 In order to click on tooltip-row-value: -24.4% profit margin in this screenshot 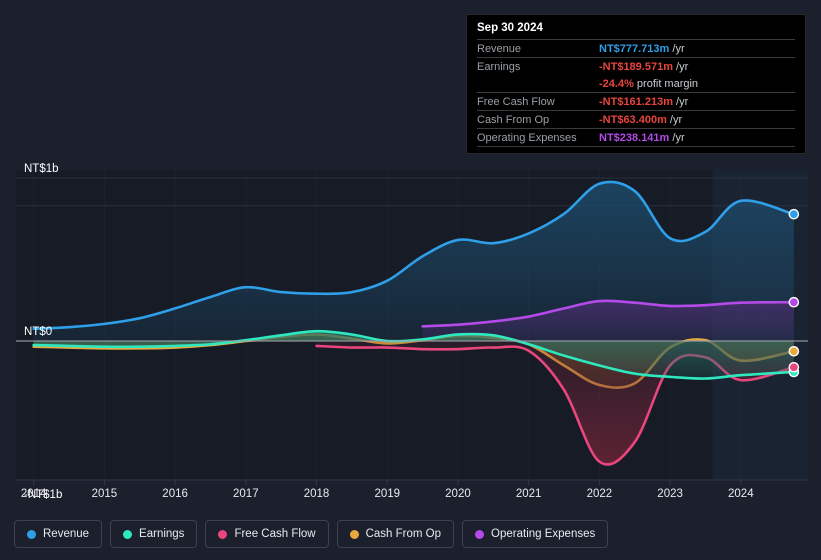, I will do `click(697, 84)`.